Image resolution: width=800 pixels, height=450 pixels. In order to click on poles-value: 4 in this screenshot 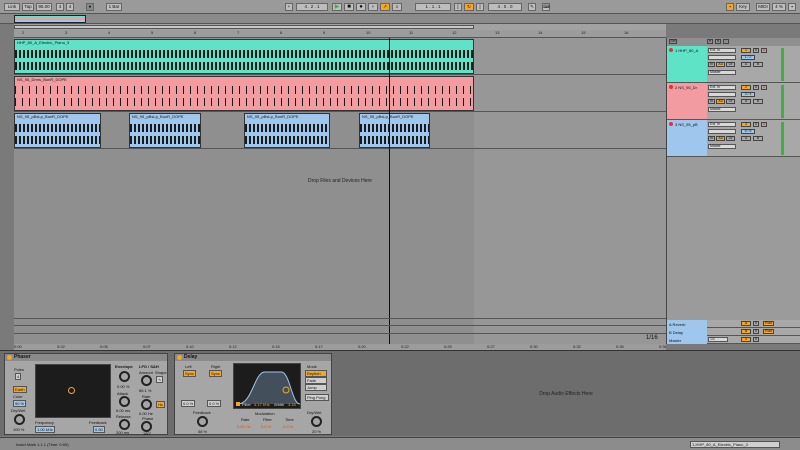, I will do `click(18, 376)`.